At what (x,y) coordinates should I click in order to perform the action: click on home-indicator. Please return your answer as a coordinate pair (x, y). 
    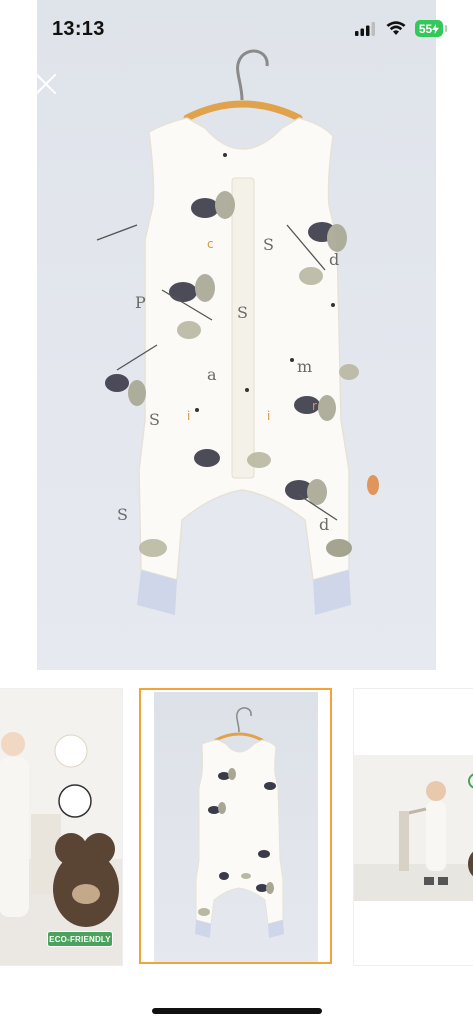
    Looking at the image, I should click on (237, 1011).